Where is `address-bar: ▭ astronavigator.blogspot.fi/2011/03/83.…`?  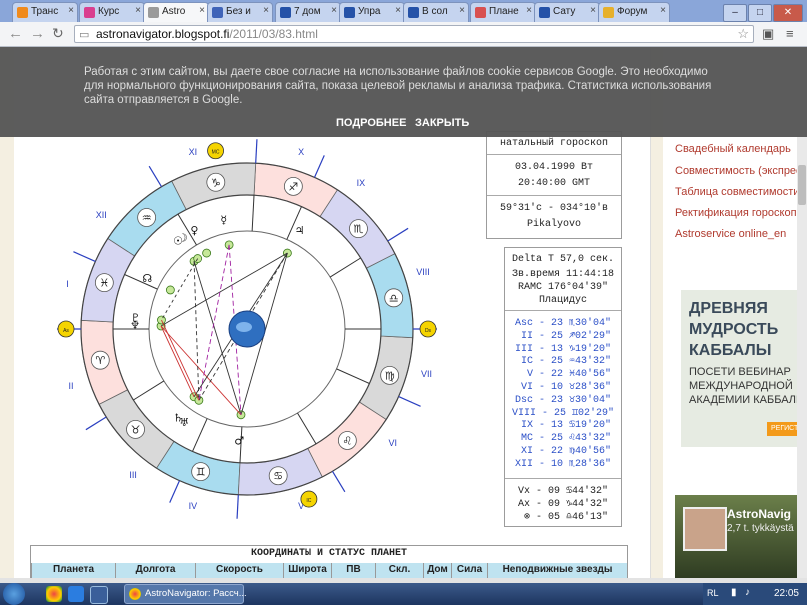 address-bar: ▭ astronavigator.blogspot.fi/2011/03/83.… is located at coordinates (414, 34).